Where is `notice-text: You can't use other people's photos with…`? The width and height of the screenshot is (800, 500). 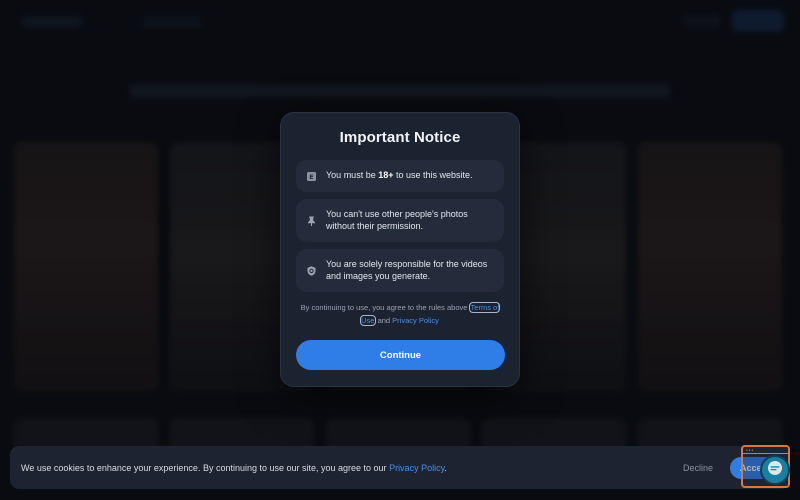
notice-text: You can't use other people's photos with… is located at coordinates (397, 220).